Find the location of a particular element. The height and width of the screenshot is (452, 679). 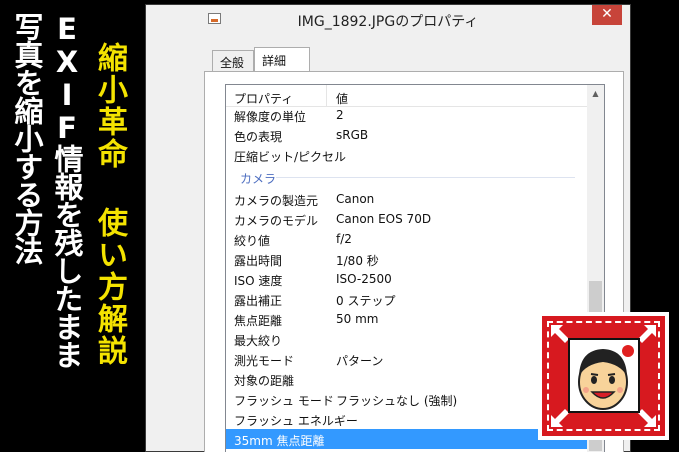

table-row: フラッシュ モード フラッシュなし (強制) is located at coordinates (406, 399).